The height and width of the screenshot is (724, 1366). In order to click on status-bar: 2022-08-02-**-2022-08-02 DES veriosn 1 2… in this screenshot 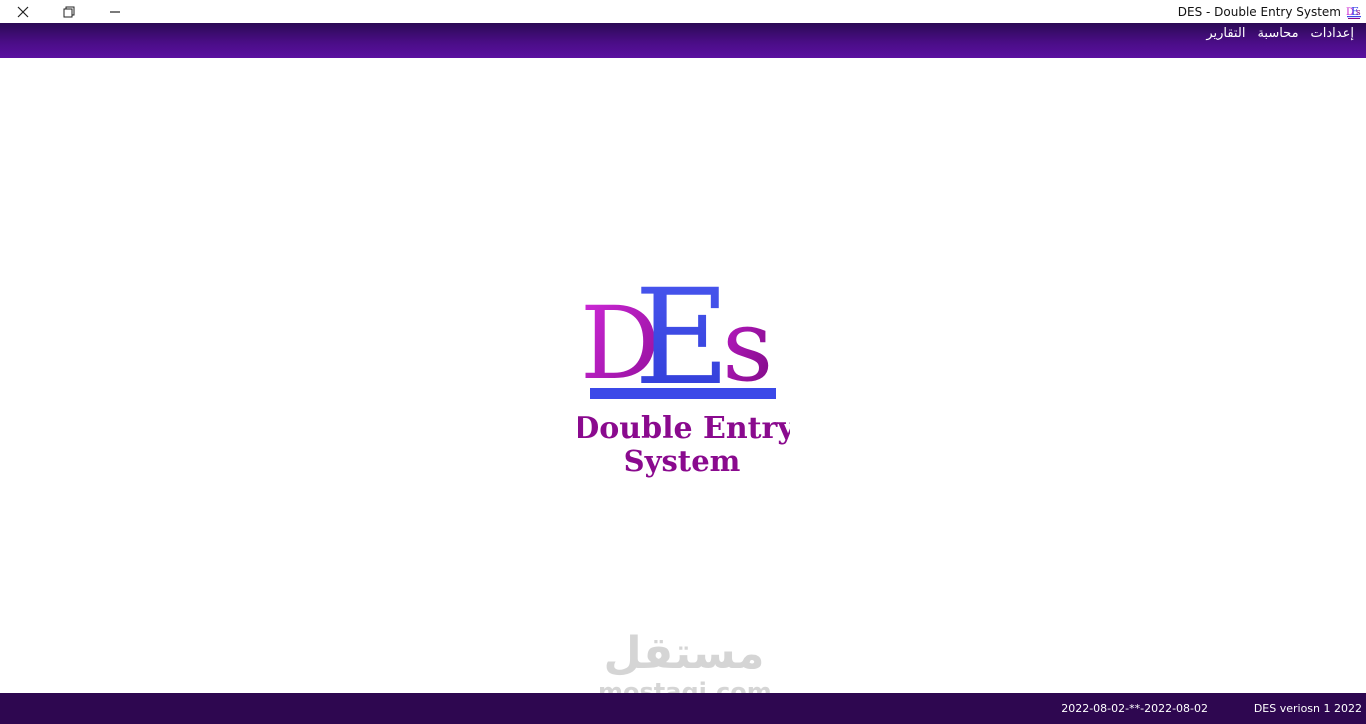, I will do `click(683, 708)`.